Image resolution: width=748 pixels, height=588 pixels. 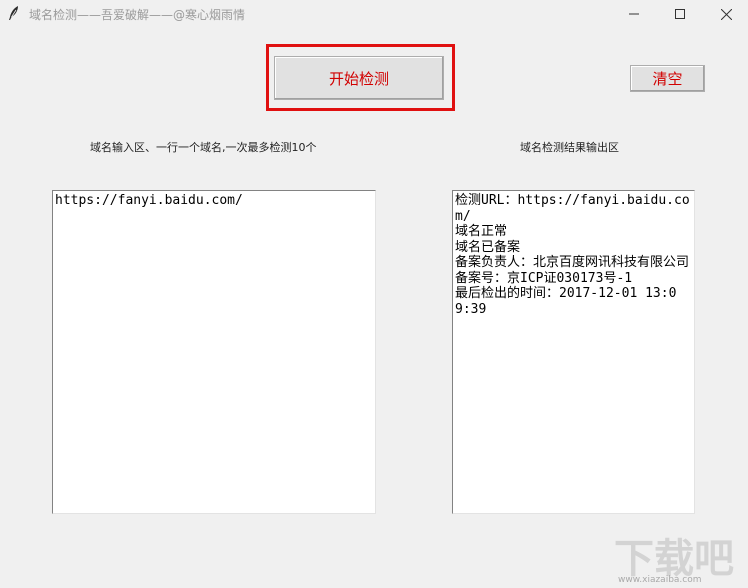 I want to click on input-area-label: 域名输入区、一行一个域名,一次最多检测10个, so click(x=203, y=147).